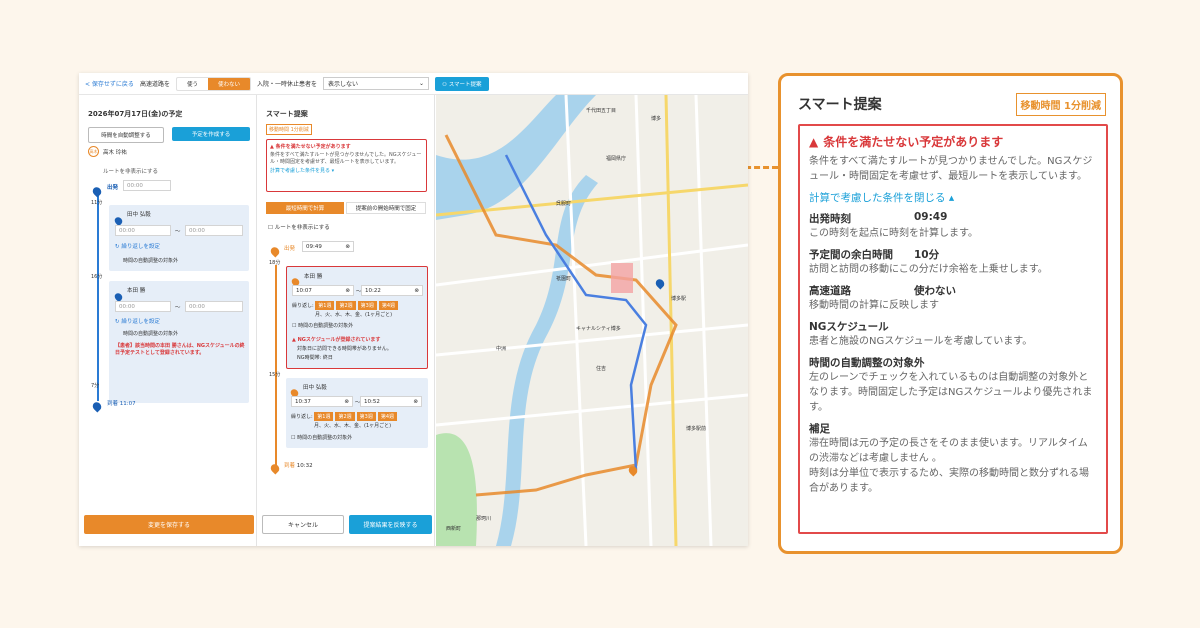  Describe the element at coordinates (126, 135) in the screenshot. I see `auto-adjust-button: 時間を自動調整する` at that location.